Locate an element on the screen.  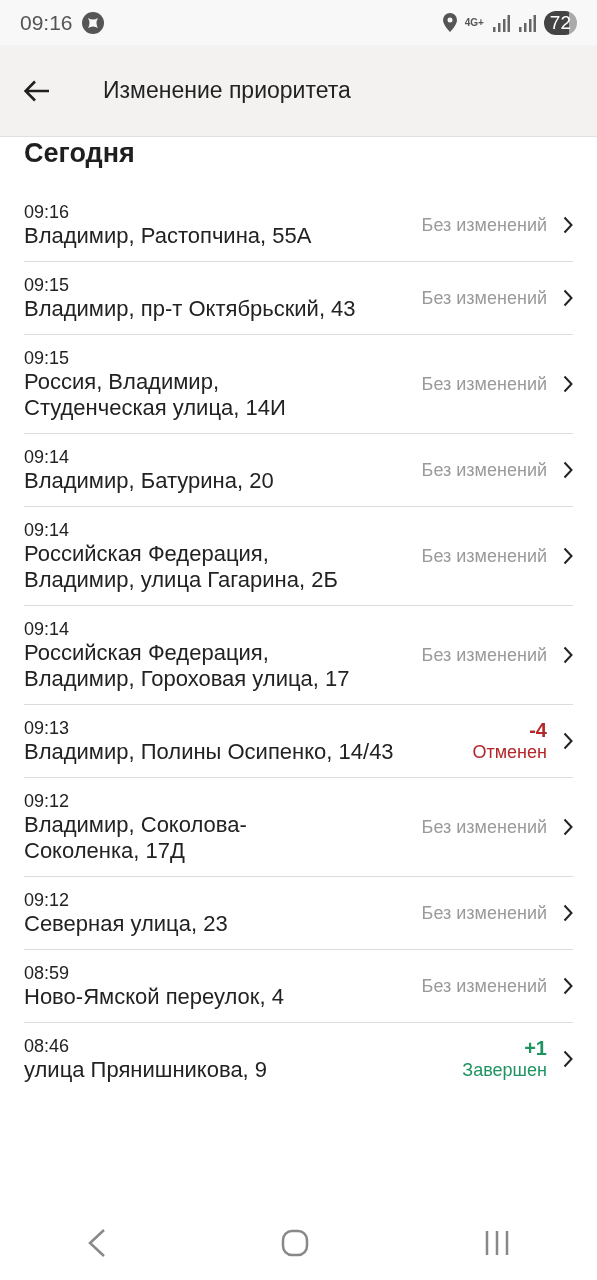
entry-address: Российская Федерация, Владимир, улица Гагарина, 2Б is located at coordinates (181, 567).